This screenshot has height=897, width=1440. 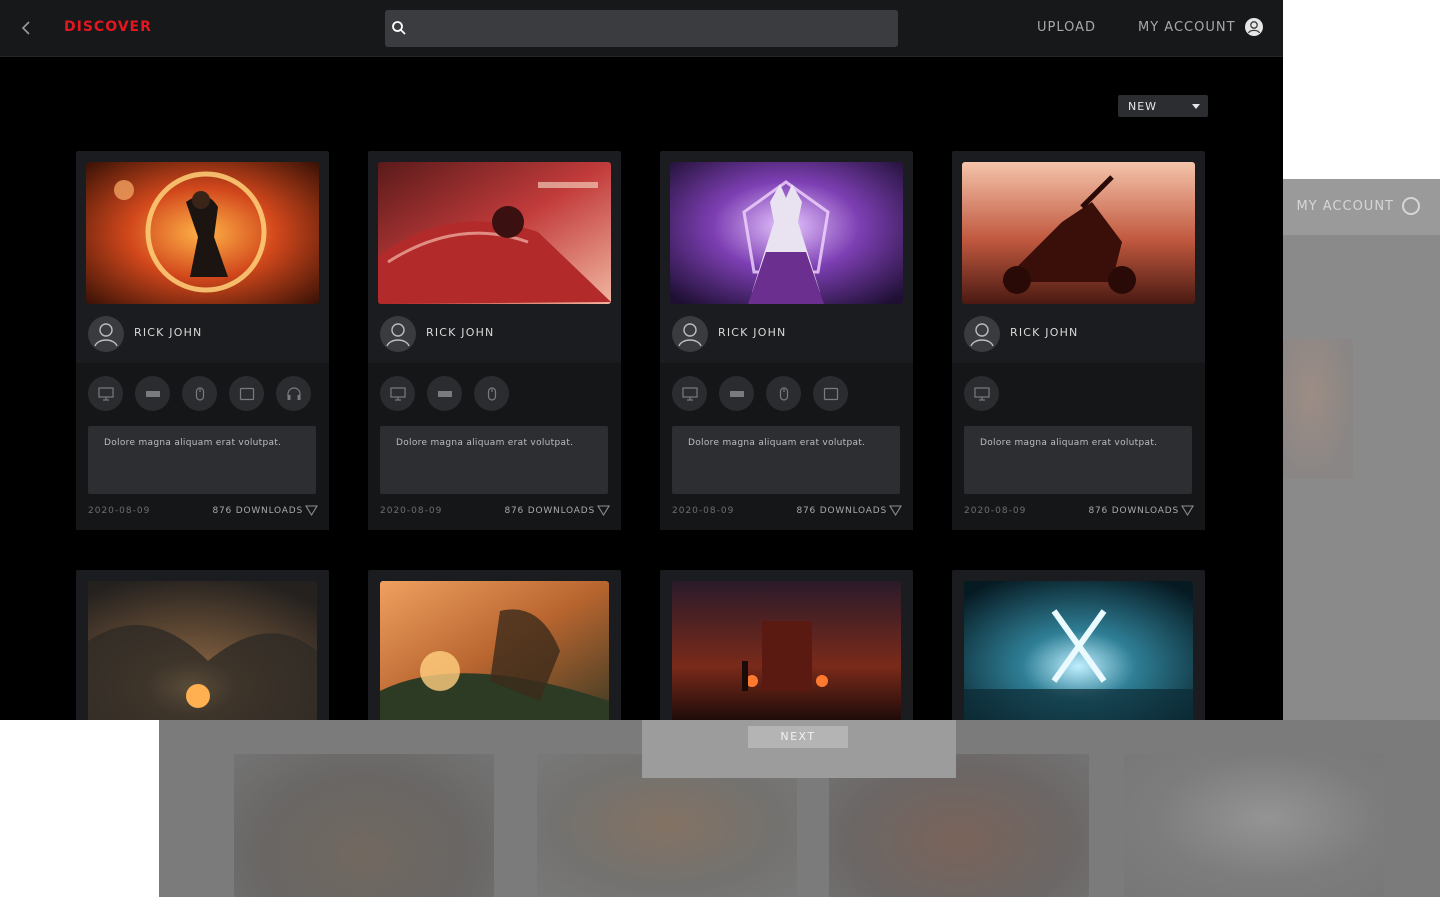 What do you see at coordinates (1196, 106) in the screenshot?
I see `caret-down-icon` at bounding box center [1196, 106].